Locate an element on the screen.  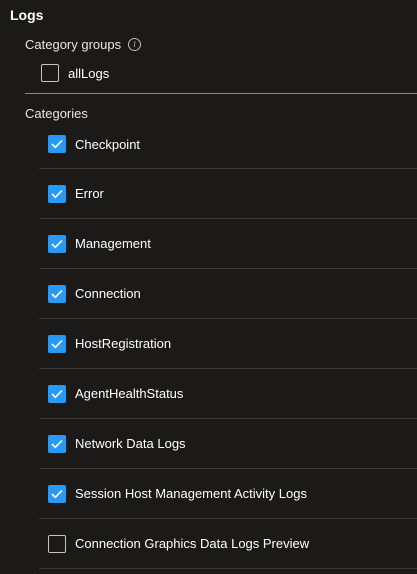
category-groups-header: Category groups i is located at coordinates (83, 44).